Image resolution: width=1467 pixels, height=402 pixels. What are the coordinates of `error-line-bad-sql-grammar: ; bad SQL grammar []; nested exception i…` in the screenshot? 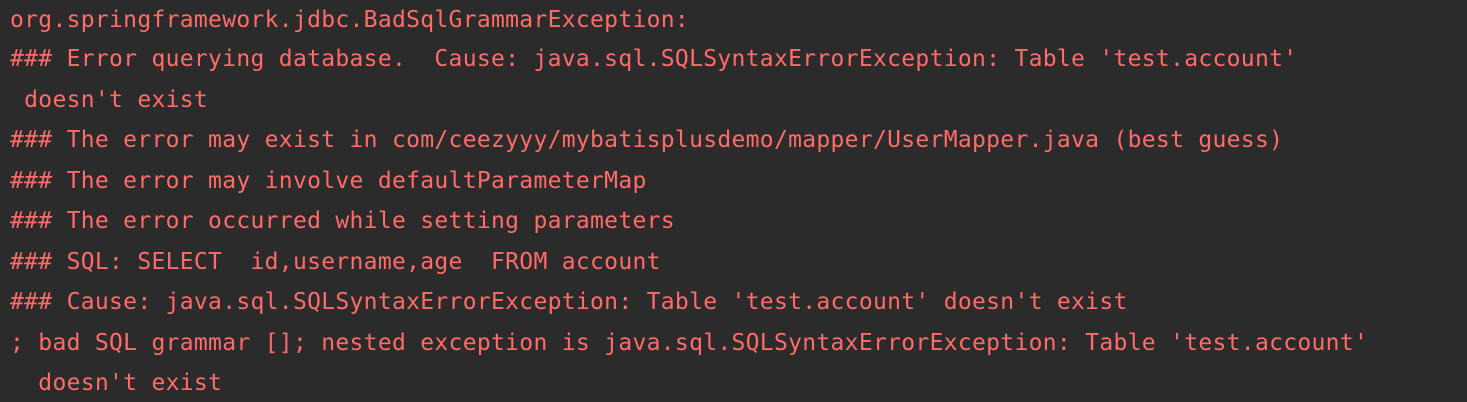 It's located at (689, 343).